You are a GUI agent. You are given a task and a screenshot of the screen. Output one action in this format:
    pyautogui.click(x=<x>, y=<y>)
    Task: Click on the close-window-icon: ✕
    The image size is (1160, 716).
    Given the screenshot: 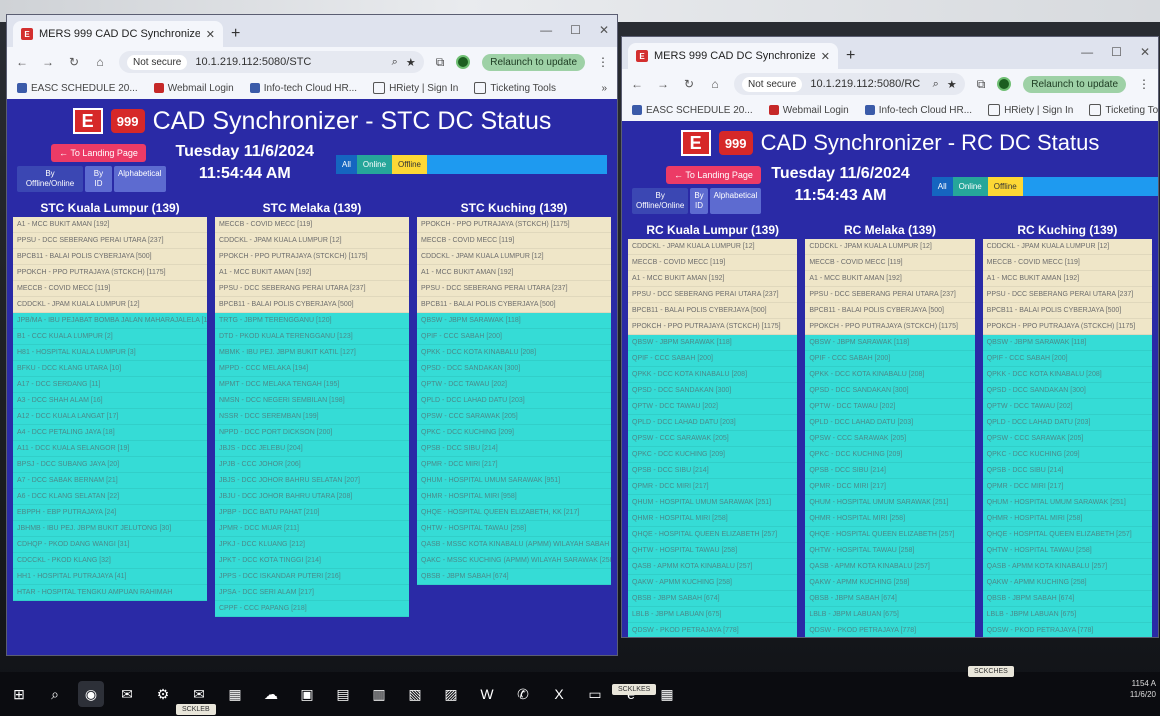 What is the action you would take?
    pyautogui.click(x=1145, y=52)
    